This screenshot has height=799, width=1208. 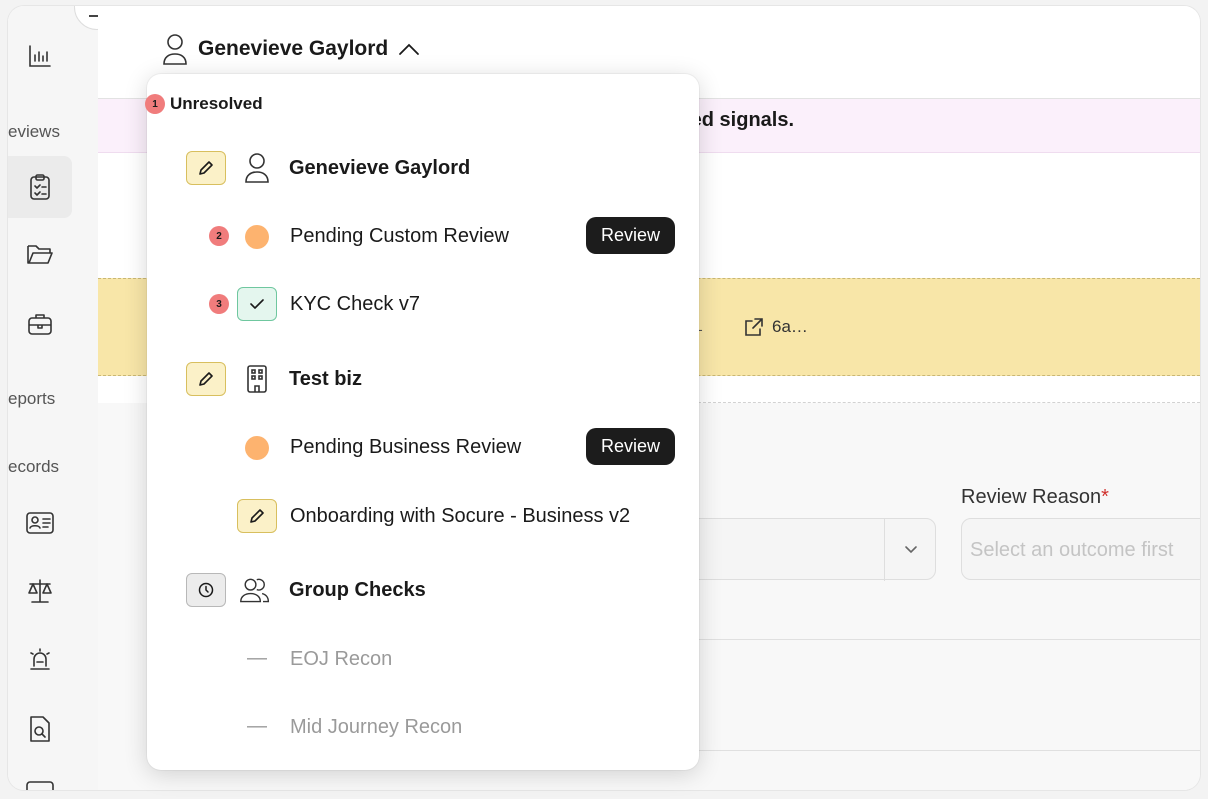 I want to click on review-reason-select: Select an outcome first, so click(x=1080, y=549).